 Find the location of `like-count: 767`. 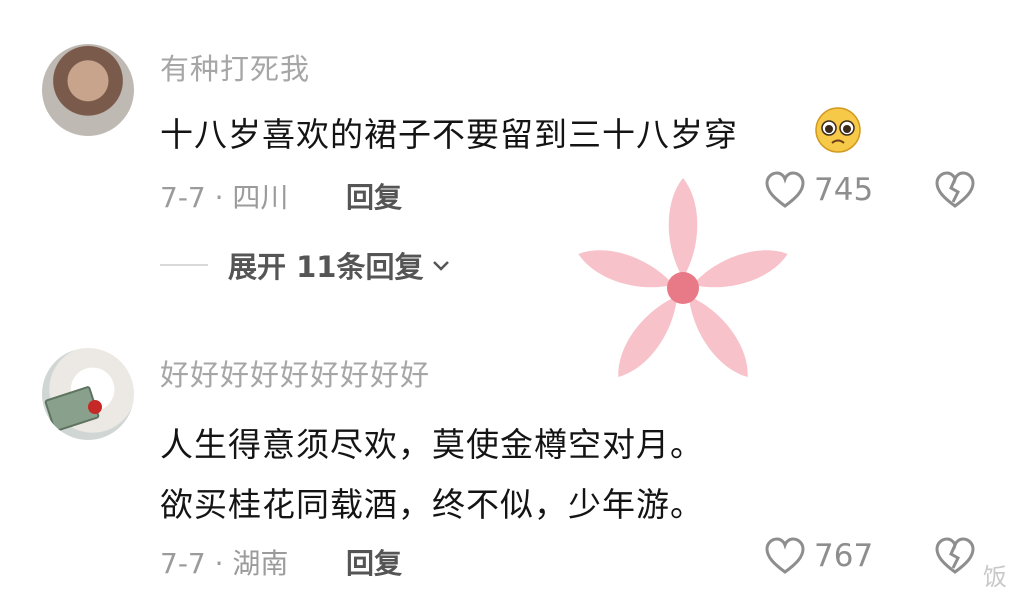

like-count: 767 is located at coordinates (844, 556).